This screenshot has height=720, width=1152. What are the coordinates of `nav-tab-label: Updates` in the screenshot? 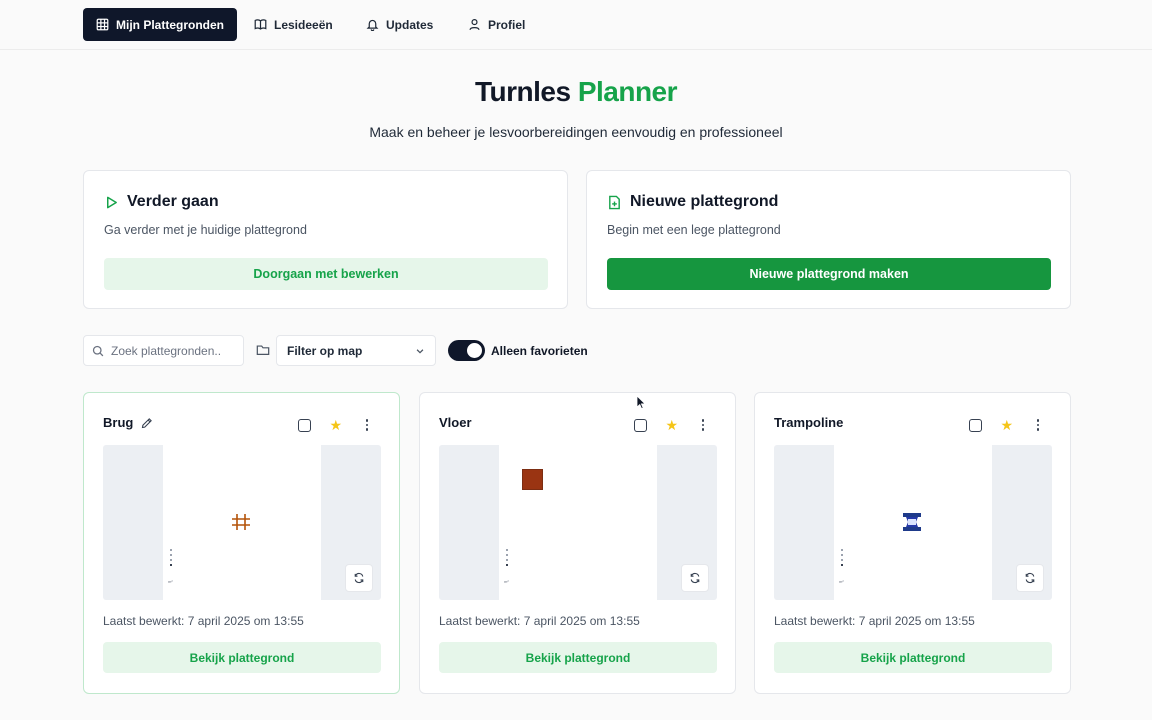 It's located at (410, 24).